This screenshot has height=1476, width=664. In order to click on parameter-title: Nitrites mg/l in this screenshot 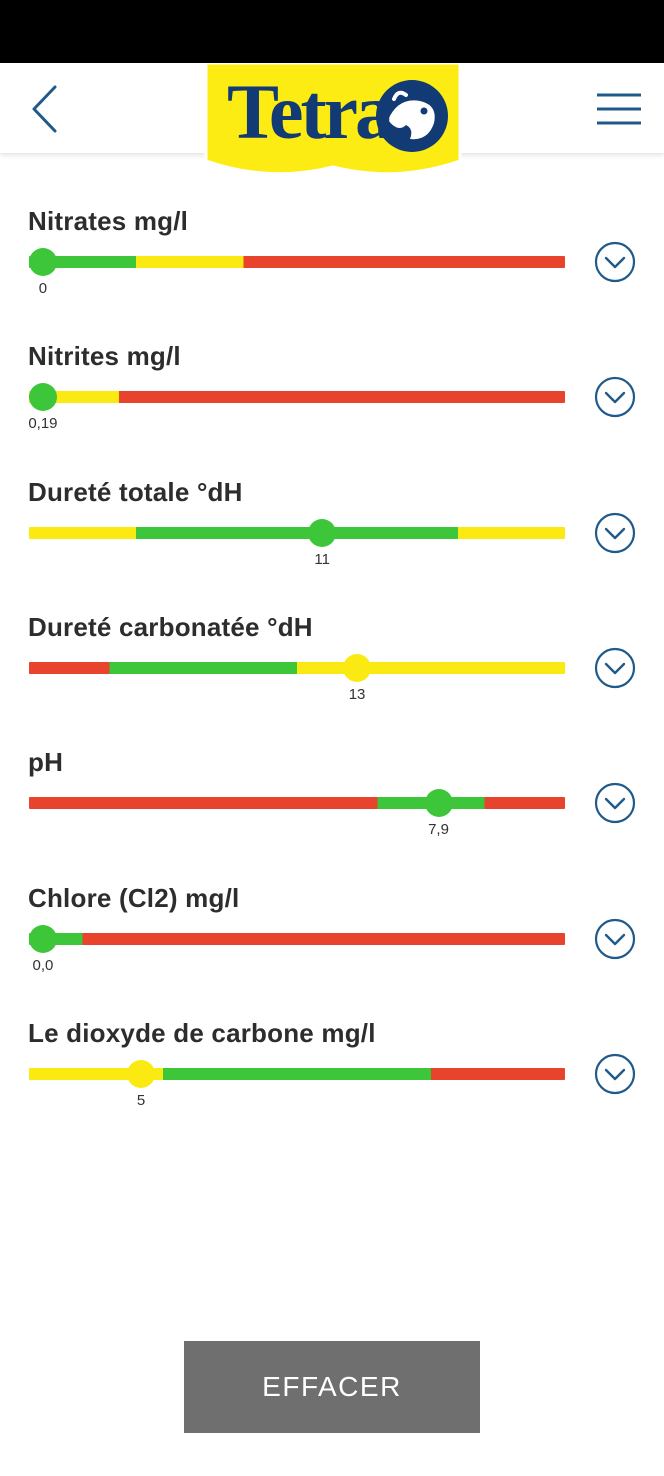, I will do `click(104, 356)`.